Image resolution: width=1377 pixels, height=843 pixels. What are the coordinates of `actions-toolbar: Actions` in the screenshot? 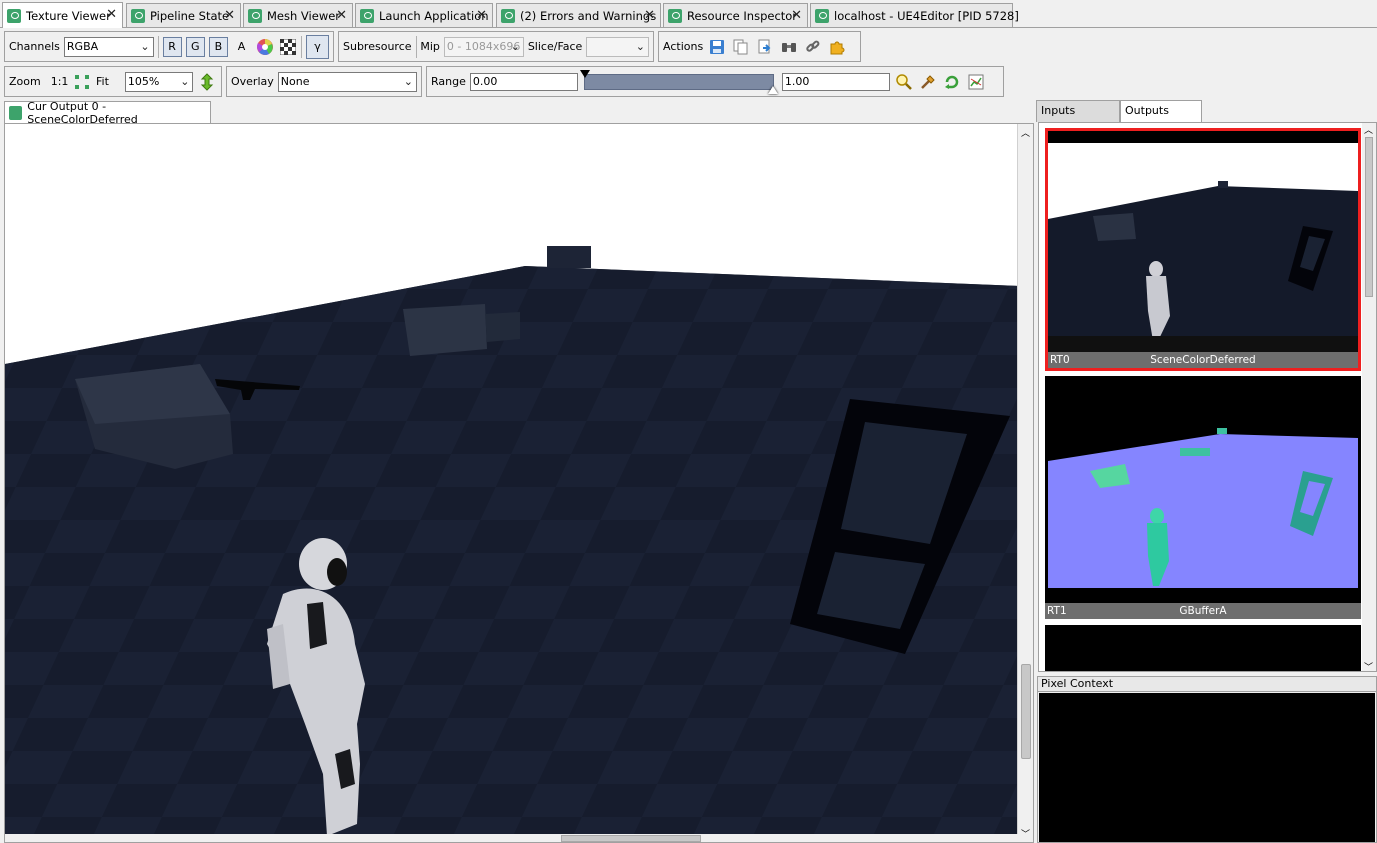 It's located at (759, 46).